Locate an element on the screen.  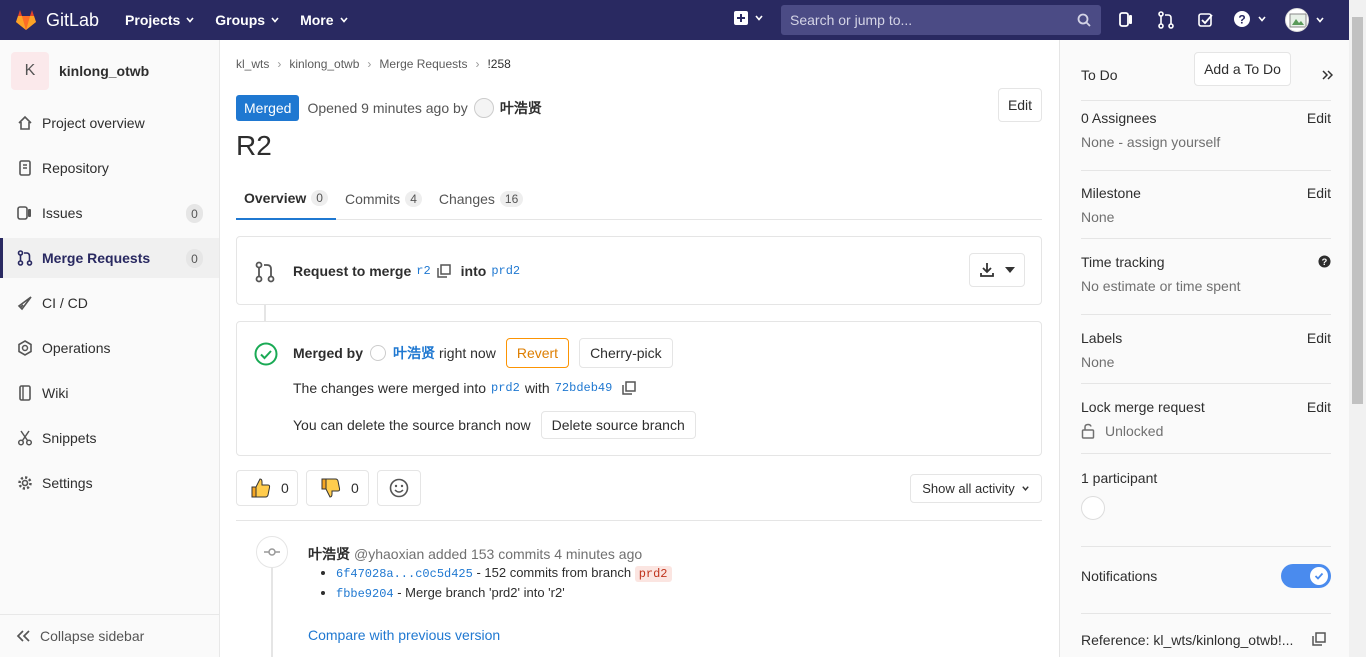
page-scrollbar is located at coordinates (1357, 328).